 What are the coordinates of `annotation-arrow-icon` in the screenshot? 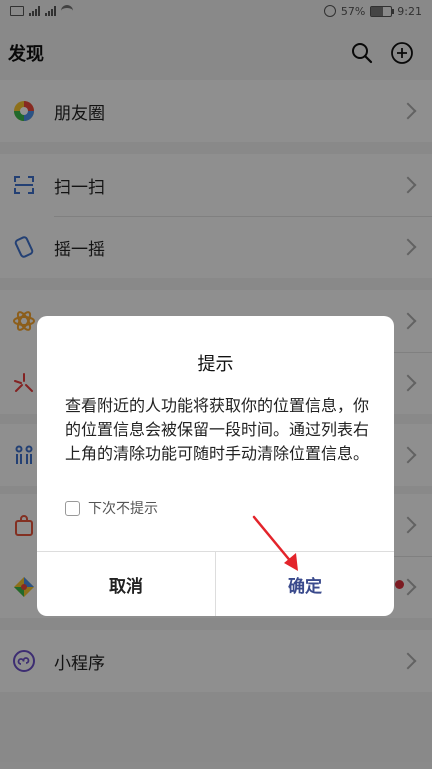 It's located at (275, 543).